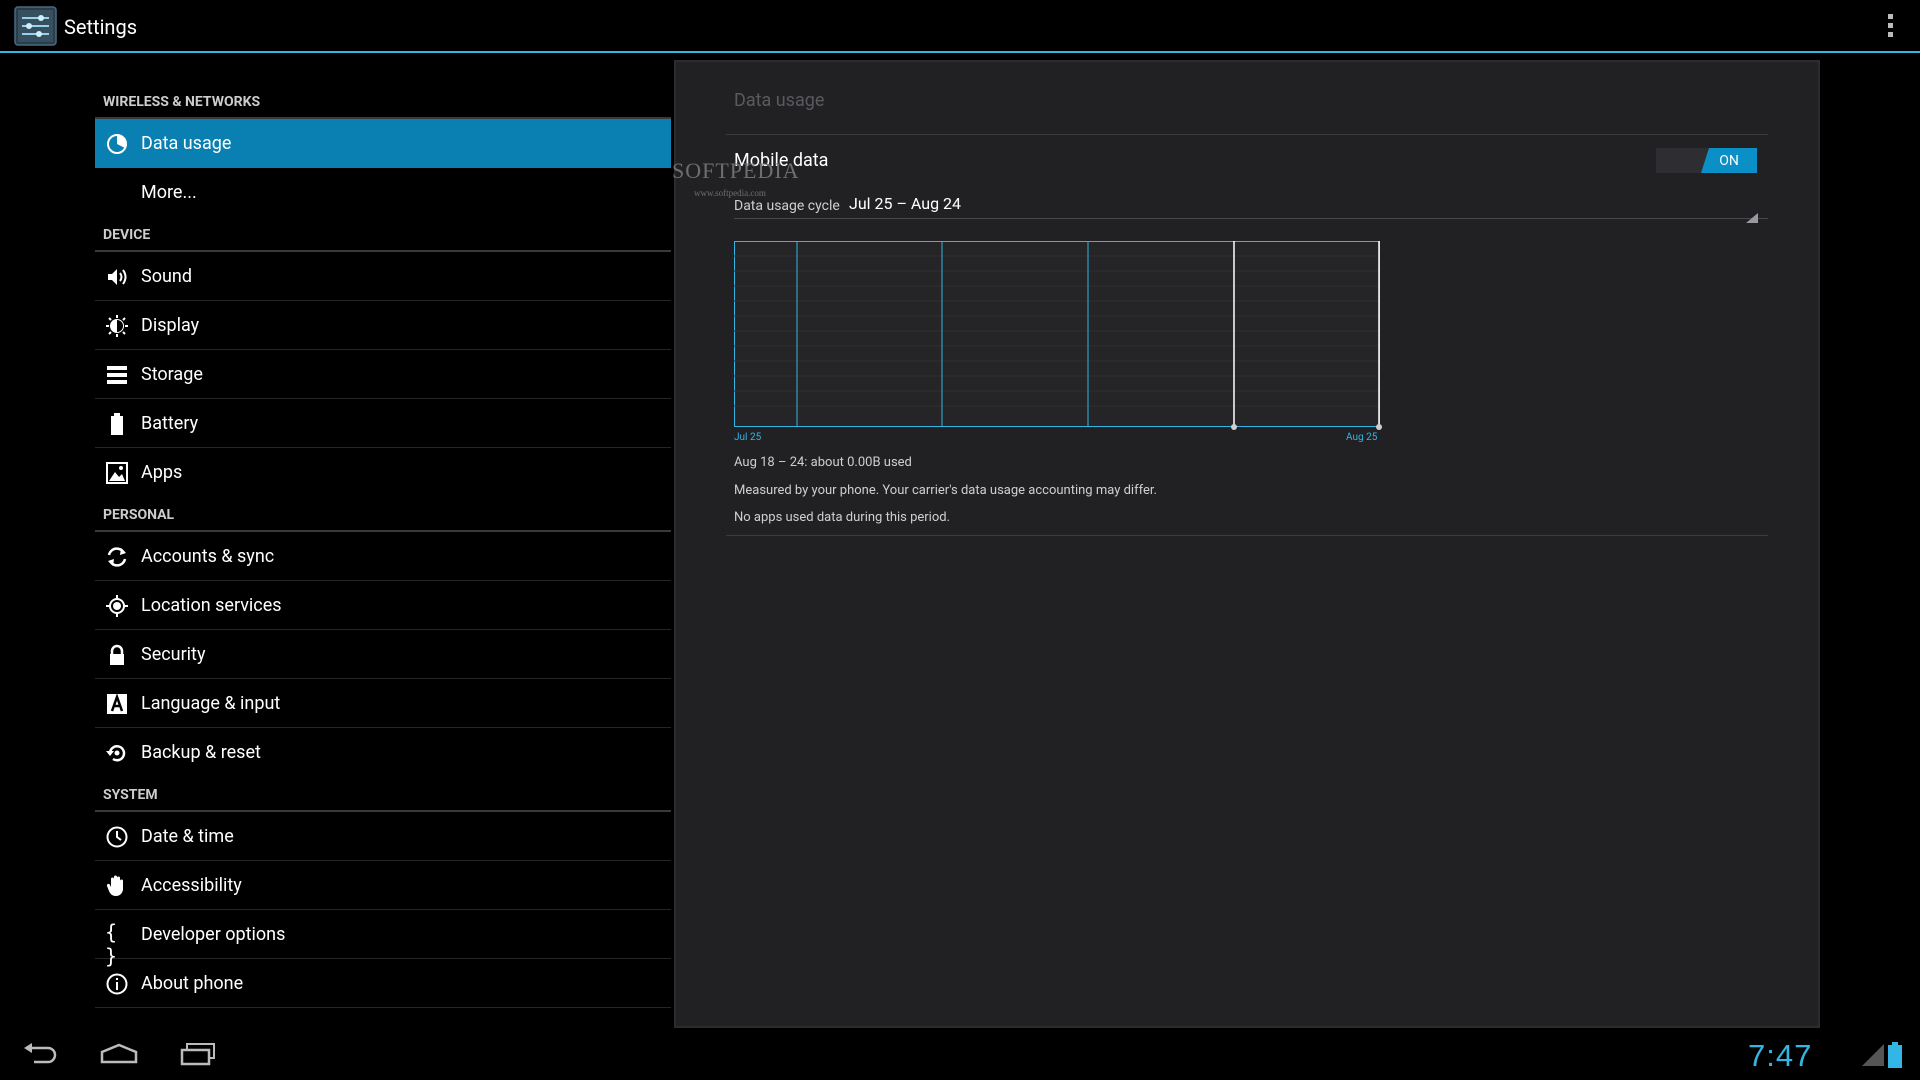 Image resolution: width=1920 pixels, height=1080 pixels. Describe the element at coordinates (101, 27) in the screenshot. I see `app-title: Settings` at that location.